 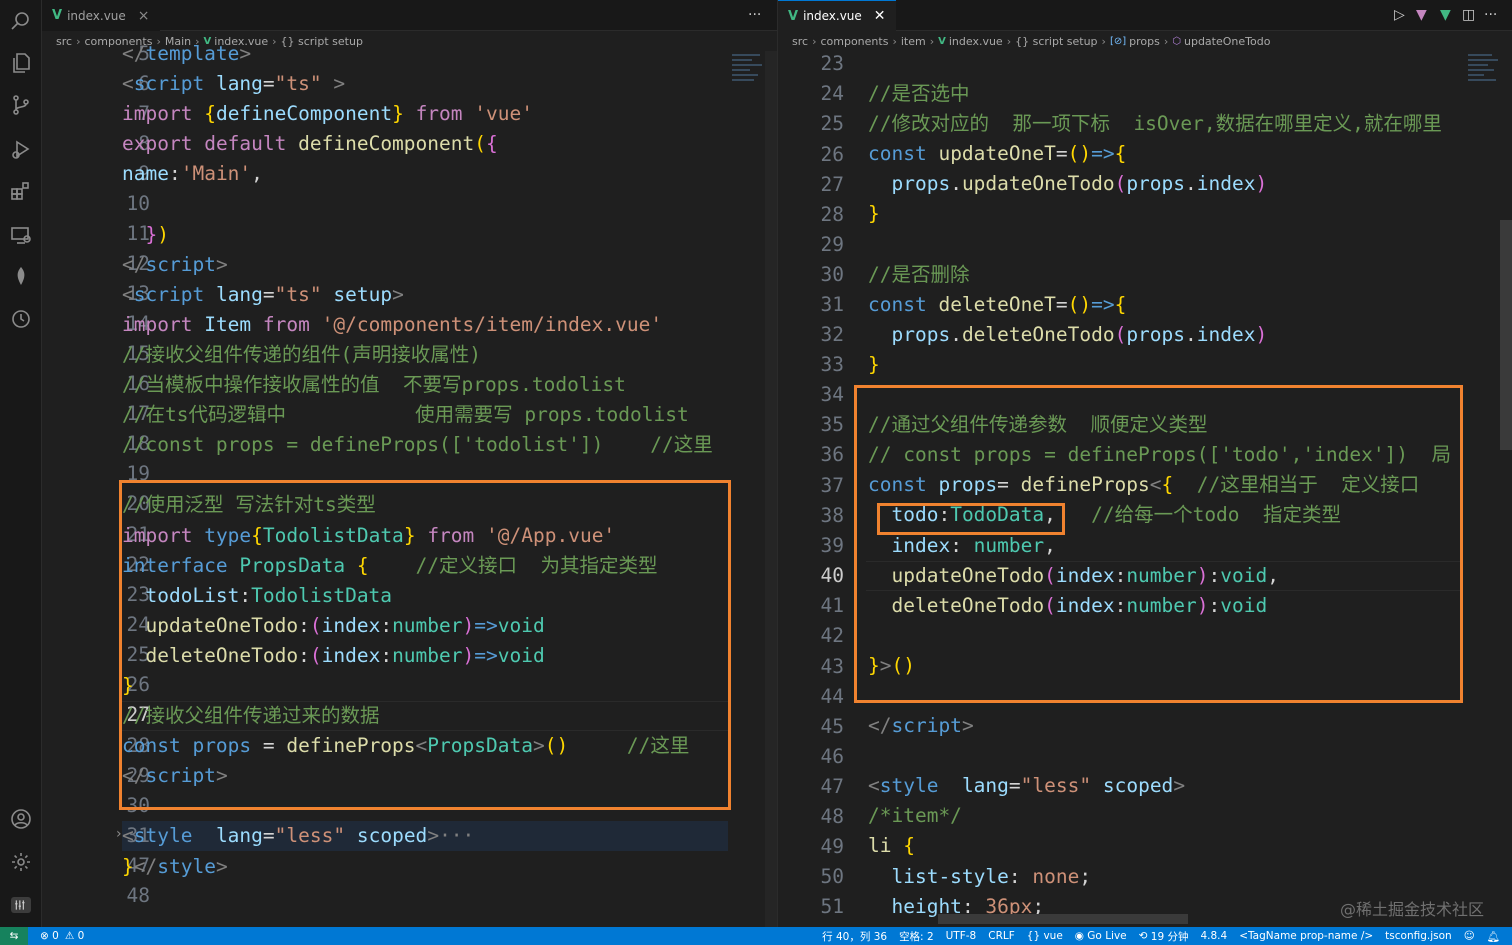 I want to click on extensions-icon, so click(x=21, y=191).